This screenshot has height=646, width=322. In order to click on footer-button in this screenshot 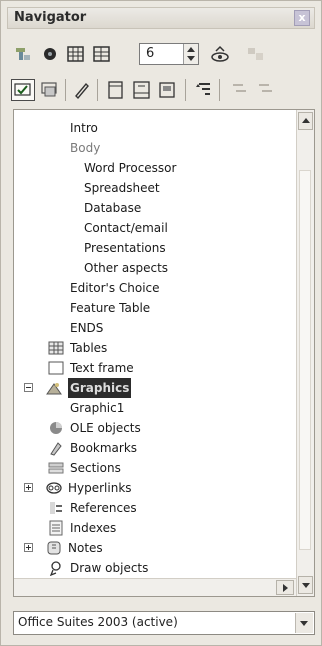, I will do `click(142, 90)`.